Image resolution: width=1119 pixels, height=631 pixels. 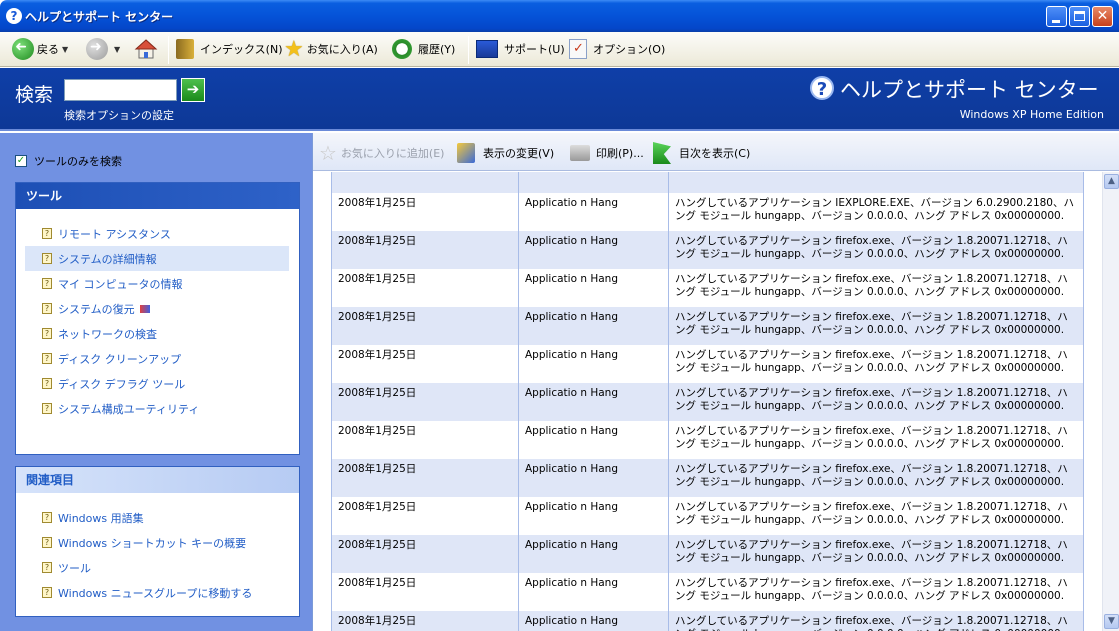 What do you see at coordinates (425, 182) in the screenshot?
I see `event-date` at bounding box center [425, 182].